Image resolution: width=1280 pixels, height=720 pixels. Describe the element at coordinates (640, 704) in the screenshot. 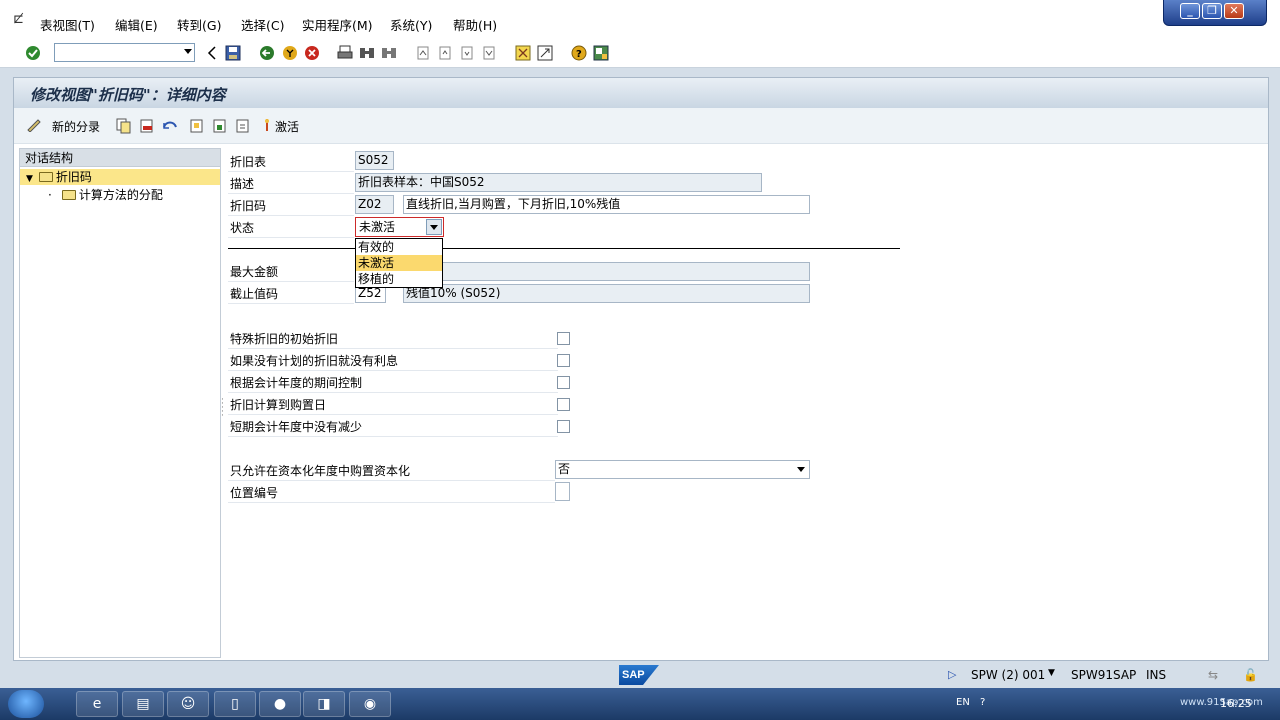

I see `windows-taskbar: e ▤ ☺ ▯ ● ◨ ◉ EN ? www.91Sap.com 16:25` at that location.